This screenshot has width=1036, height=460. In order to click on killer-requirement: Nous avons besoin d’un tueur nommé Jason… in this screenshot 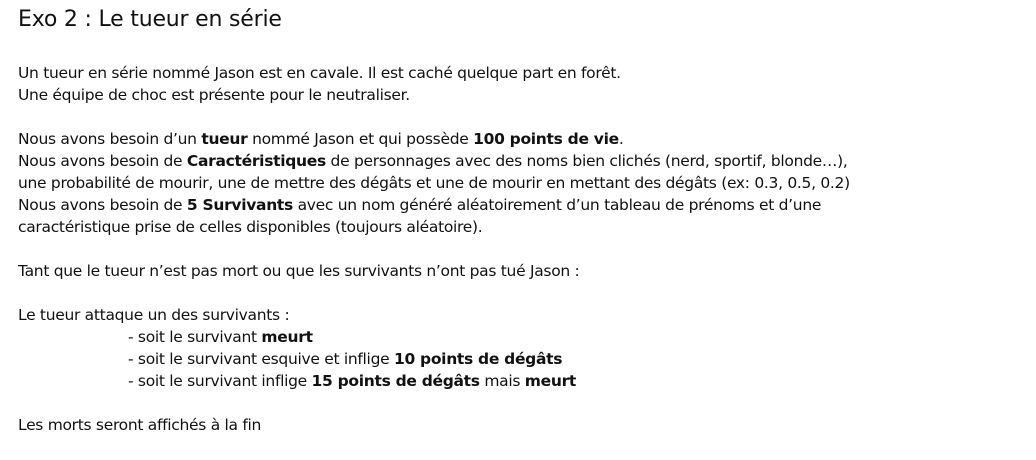, I will do `click(321, 139)`.